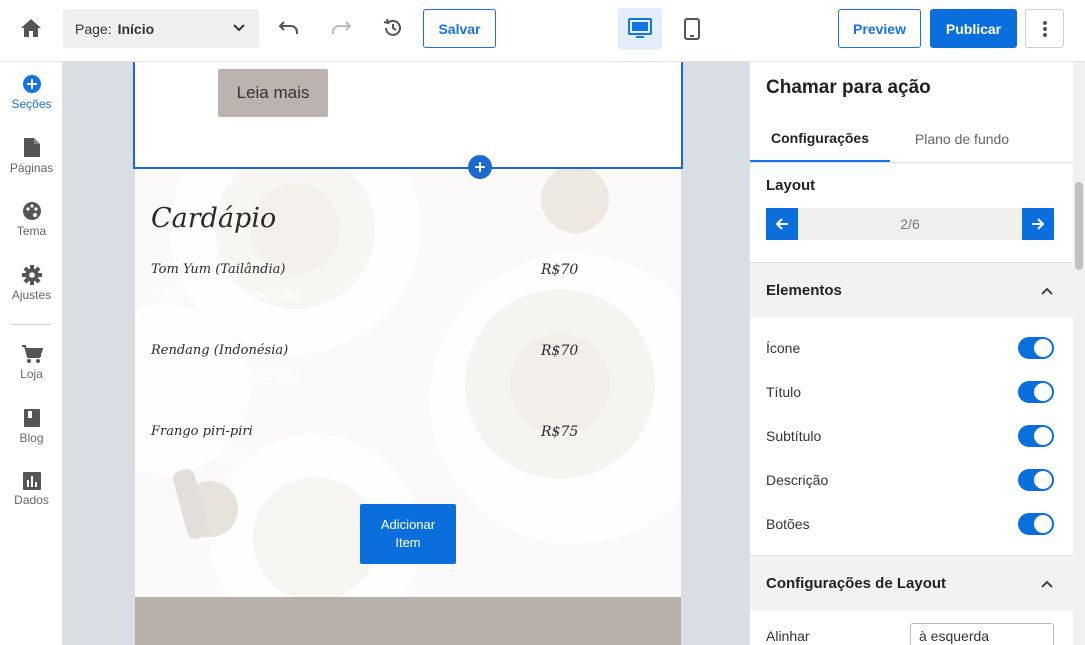 This screenshot has height=645, width=1085. Describe the element at coordinates (31, 438) in the screenshot. I see `sidebar-item-label: Blog` at that location.